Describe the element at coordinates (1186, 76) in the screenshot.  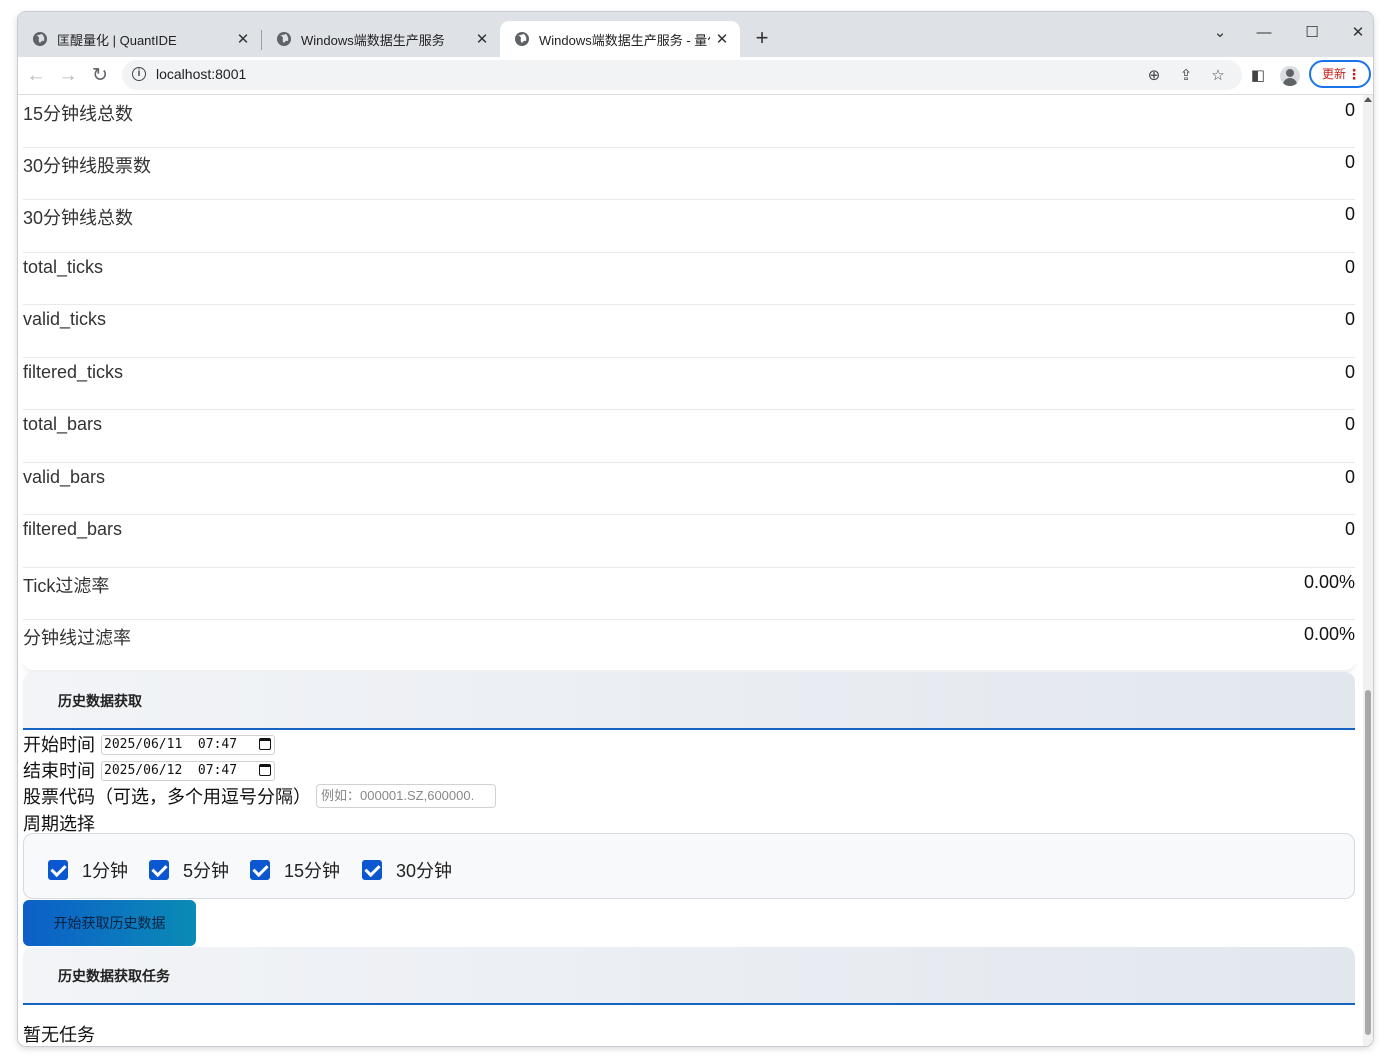
I see `share-icon: ⇪` at that location.